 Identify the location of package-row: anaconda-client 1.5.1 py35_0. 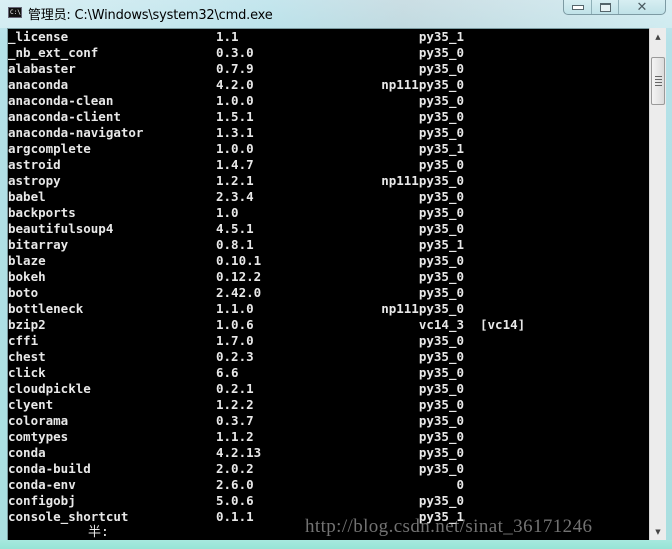
(328, 117).